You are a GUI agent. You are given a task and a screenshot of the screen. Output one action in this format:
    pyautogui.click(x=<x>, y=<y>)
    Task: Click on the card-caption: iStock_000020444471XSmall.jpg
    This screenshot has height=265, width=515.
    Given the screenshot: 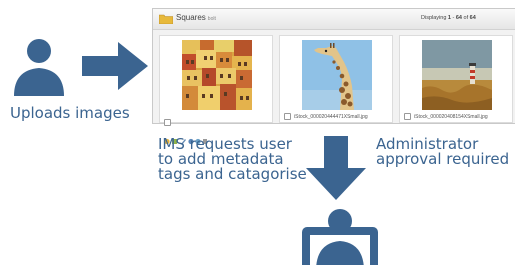 What is the action you would take?
    pyautogui.click(x=326, y=116)
    